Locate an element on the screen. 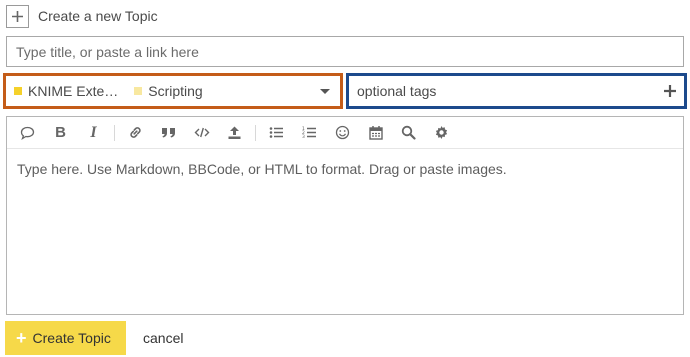 The image size is (690, 357). composer-header: Create a new Topic is located at coordinates (82, 16).